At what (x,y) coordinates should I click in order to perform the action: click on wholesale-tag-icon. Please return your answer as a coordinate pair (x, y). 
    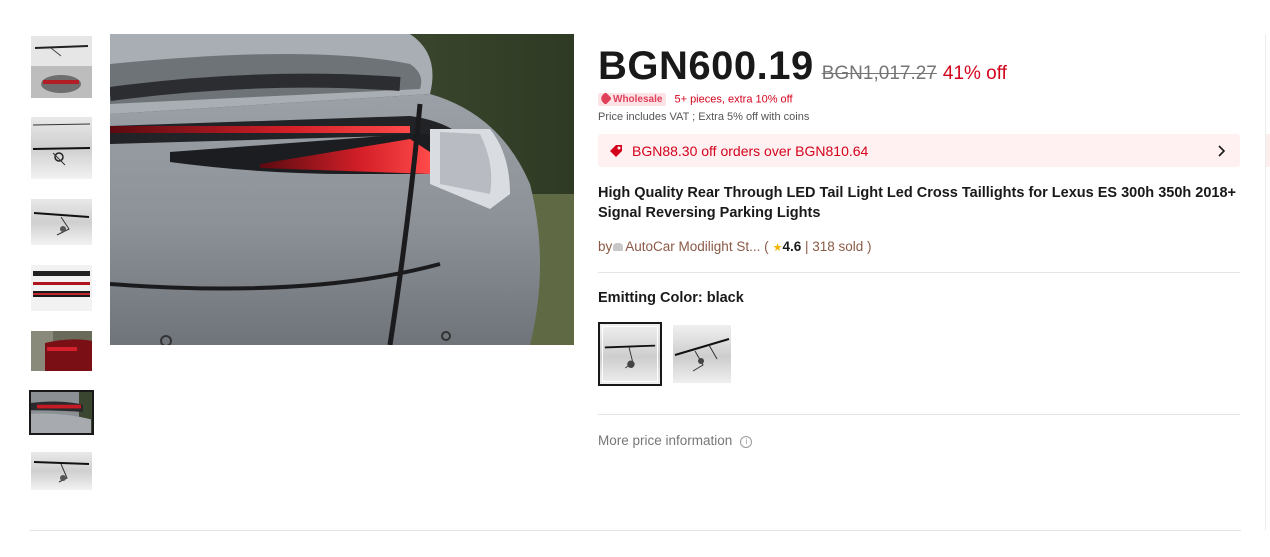
    Looking at the image, I should click on (605, 98).